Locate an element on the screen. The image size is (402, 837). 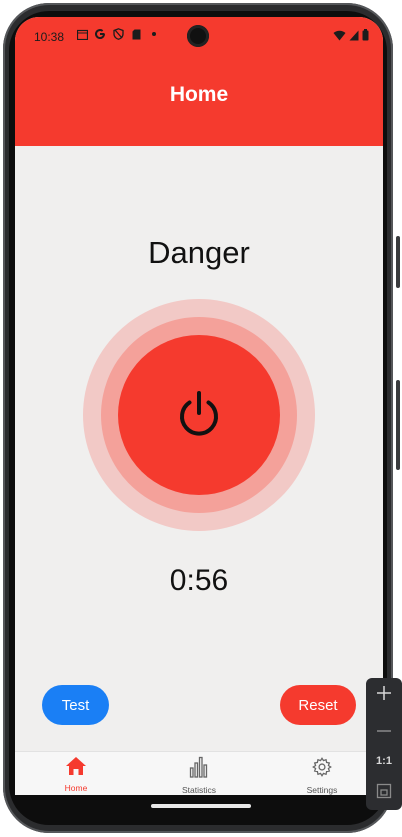
privacy-shield-icon is located at coordinates (118, 34).